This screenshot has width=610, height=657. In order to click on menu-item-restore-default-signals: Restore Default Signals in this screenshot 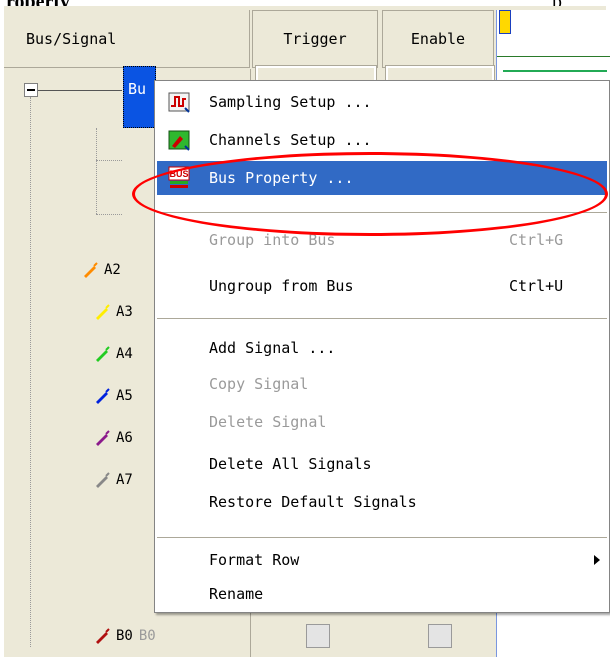, I will do `click(382, 502)`.